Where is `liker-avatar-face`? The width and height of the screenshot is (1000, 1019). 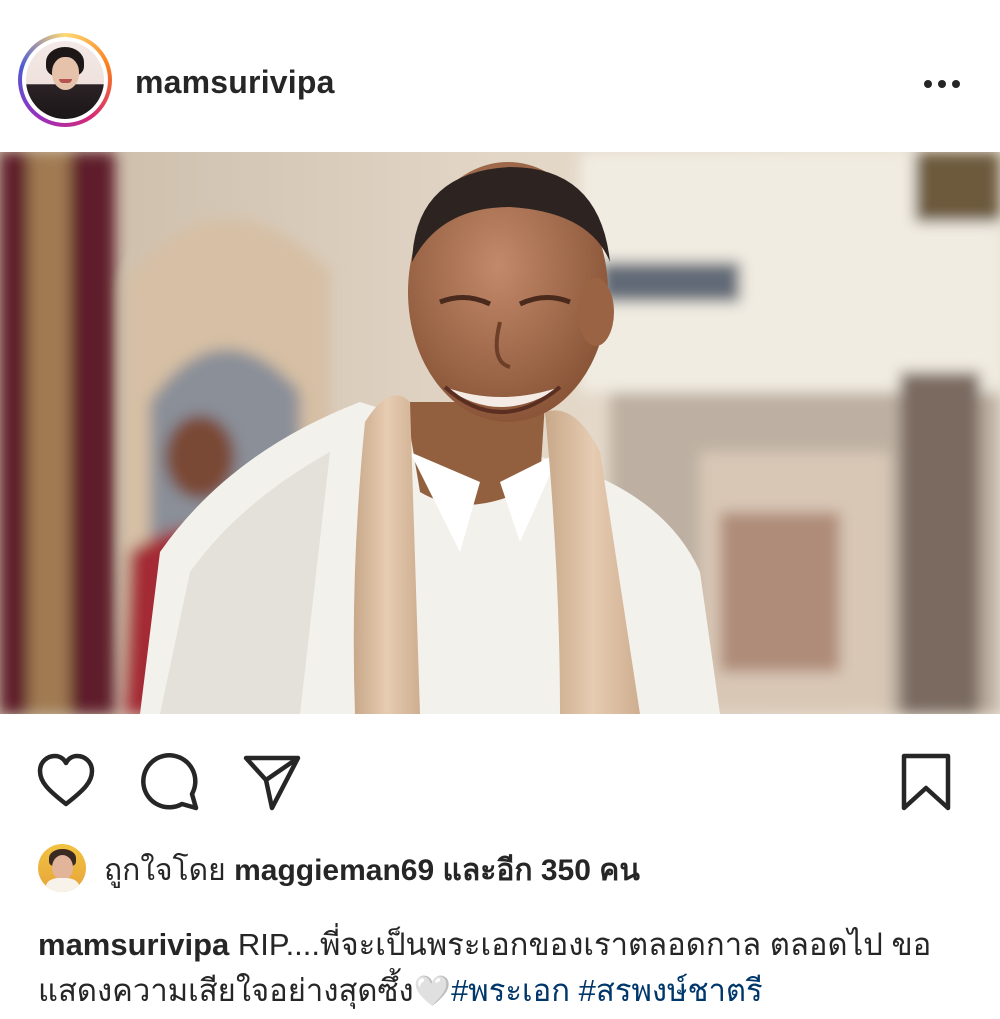 liker-avatar-face is located at coordinates (62, 867).